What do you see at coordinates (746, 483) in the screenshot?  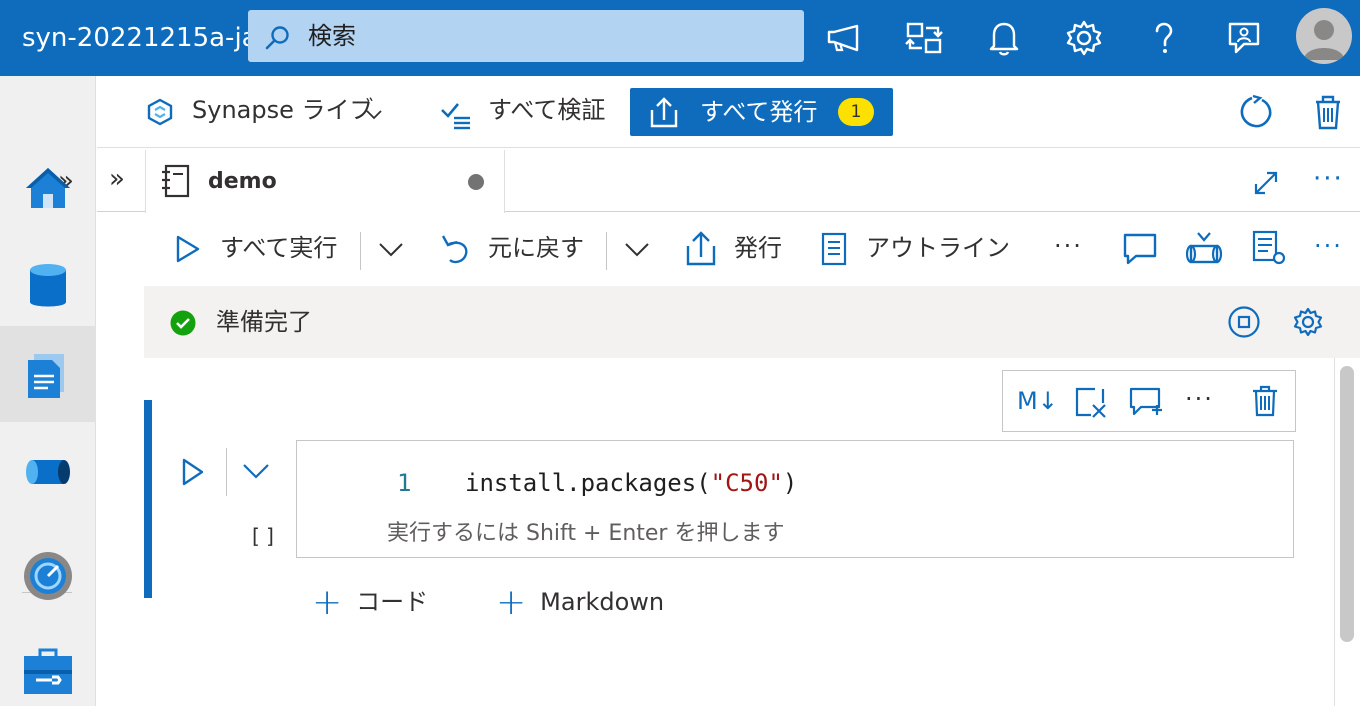 I see `code-string: "C50"` at bounding box center [746, 483].